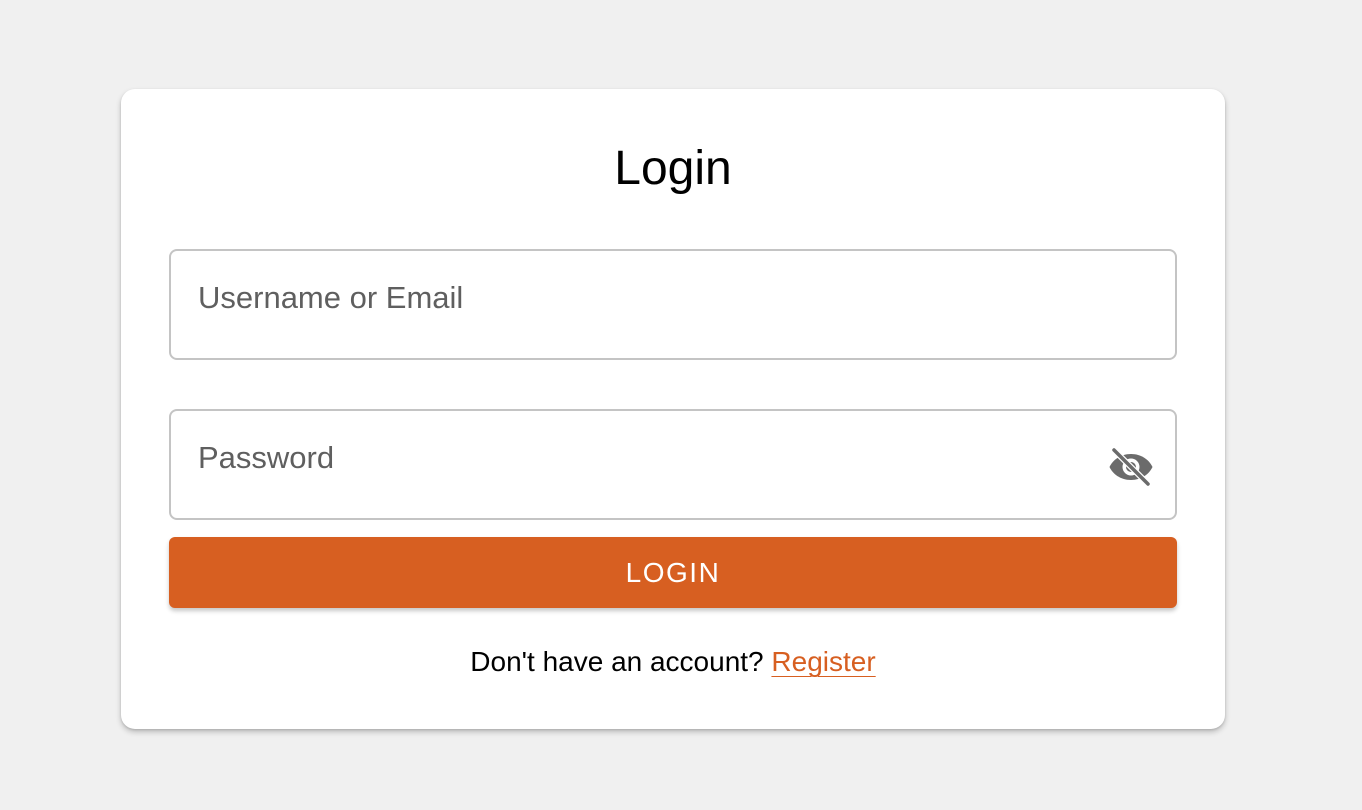  I want to click on toggle-password-visibility-button, so click(1131, 467).